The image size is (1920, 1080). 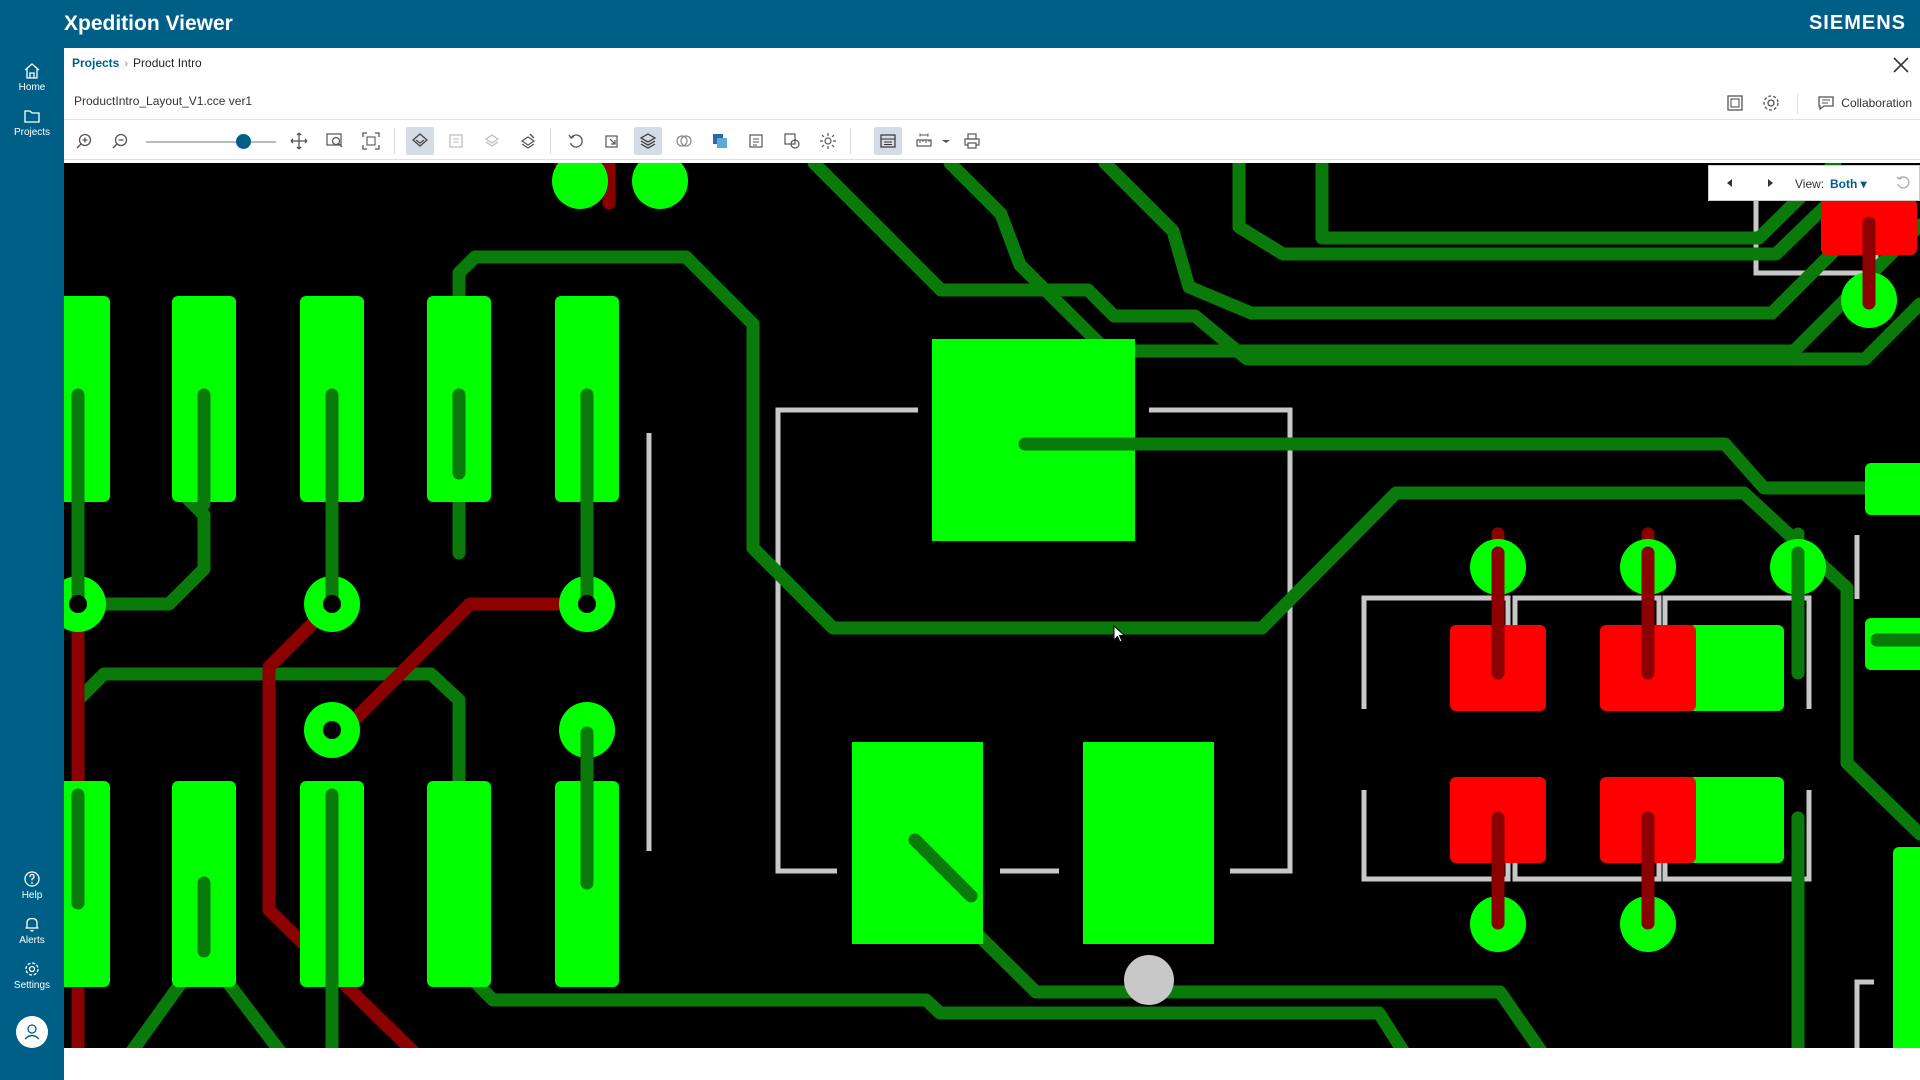 I want to click on measure-icon, so click(x=924, y=140).